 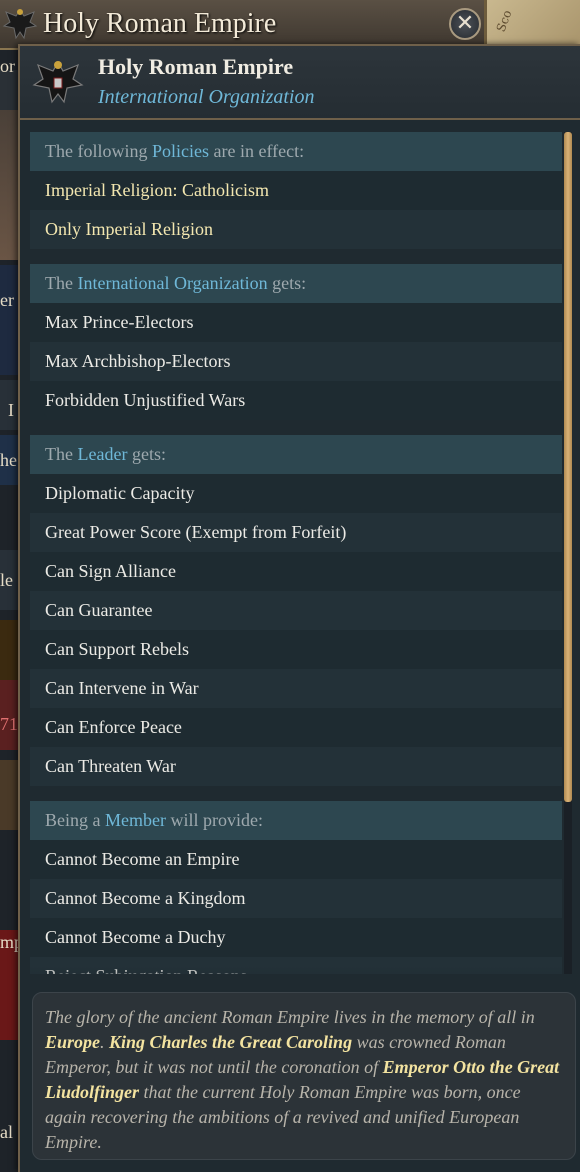 What do you see at coordinates (296, 571) in the screenshot?
I see `list-item: Can Sign Alliance` at bounding box center [296, 571].